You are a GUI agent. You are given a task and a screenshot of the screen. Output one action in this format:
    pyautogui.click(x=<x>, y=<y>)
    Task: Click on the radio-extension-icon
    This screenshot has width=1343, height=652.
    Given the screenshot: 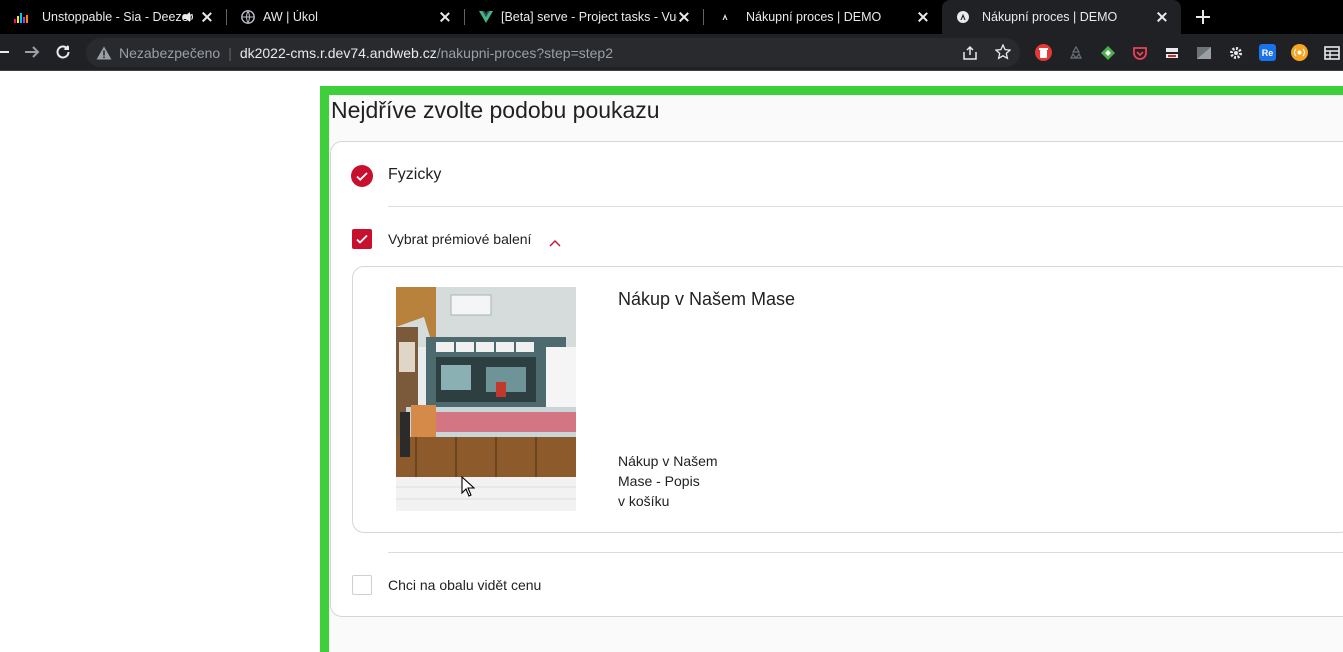 What is the action you would take?
    pyautogui.click(x=1299, y=52)
    